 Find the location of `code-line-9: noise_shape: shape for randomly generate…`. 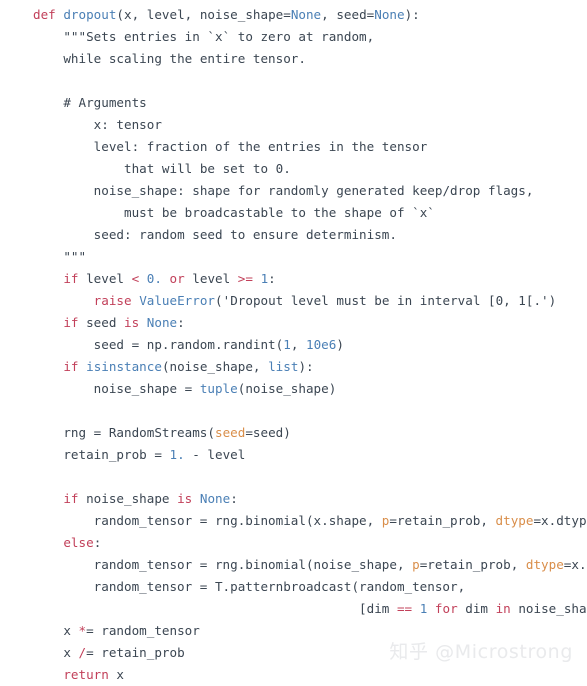

code-line-9: noise_shape: shape for randomly generate… is located at coordinates (313, 190).